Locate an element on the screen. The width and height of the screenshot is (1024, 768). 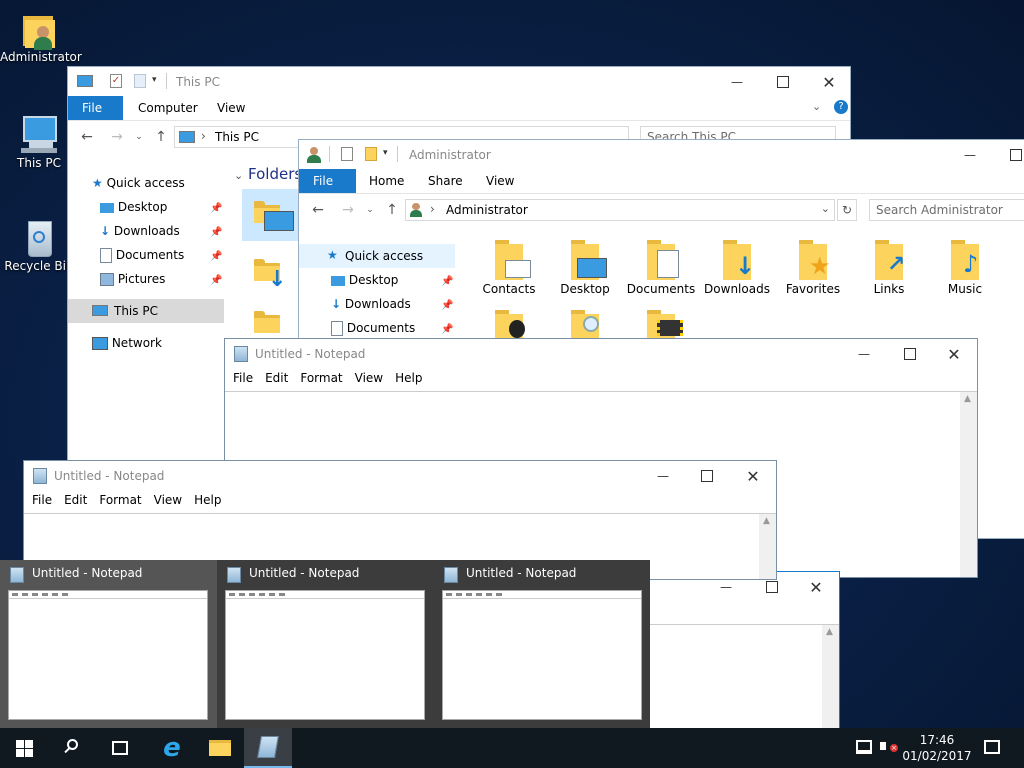
tab-home: Home is located at coordinates (386, 181).